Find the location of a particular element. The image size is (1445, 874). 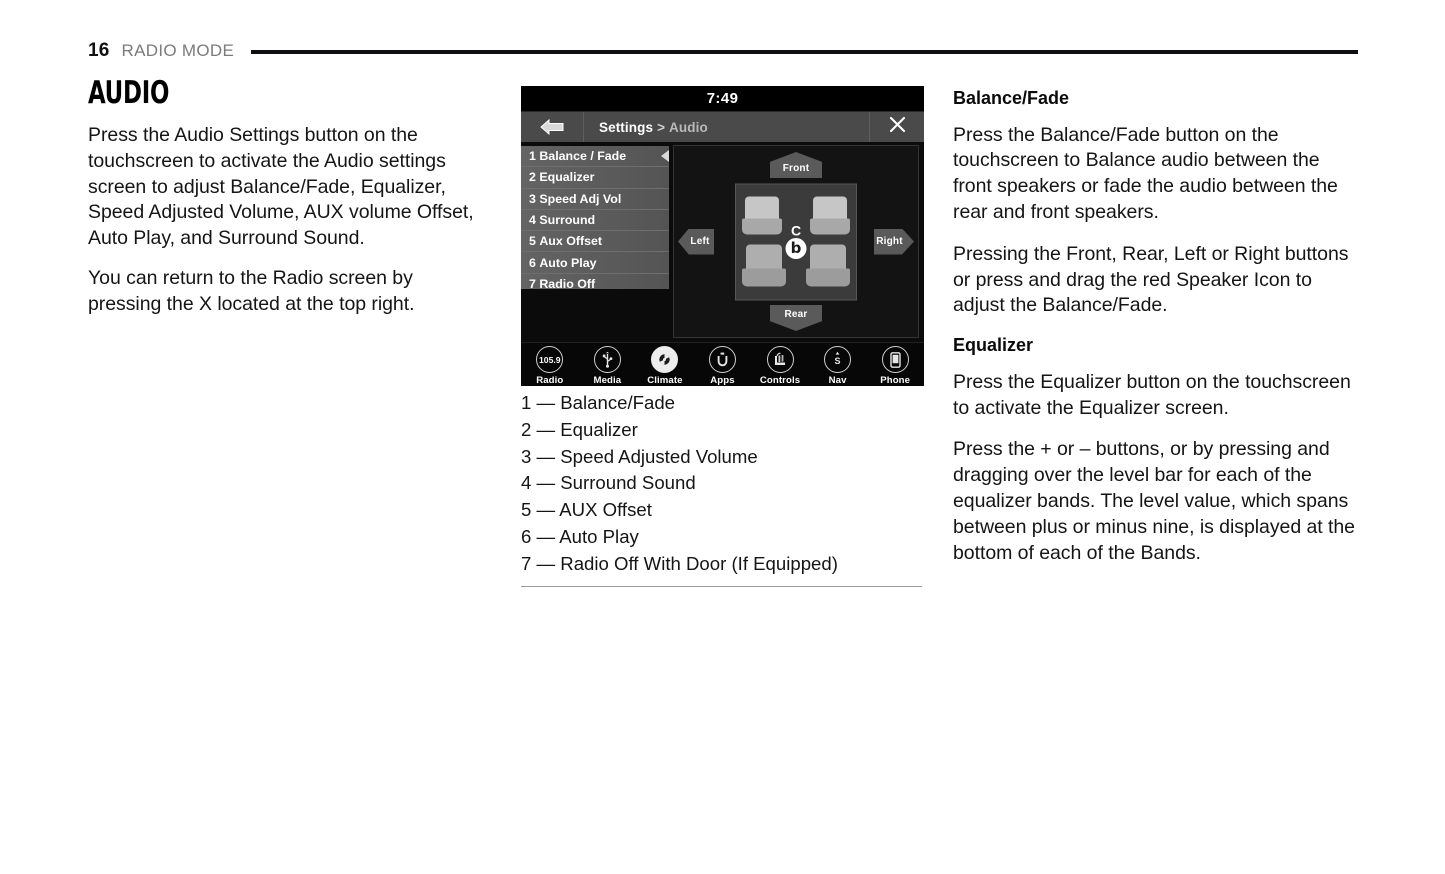

rear-right-seat-back is located at coordinates (828, 257).